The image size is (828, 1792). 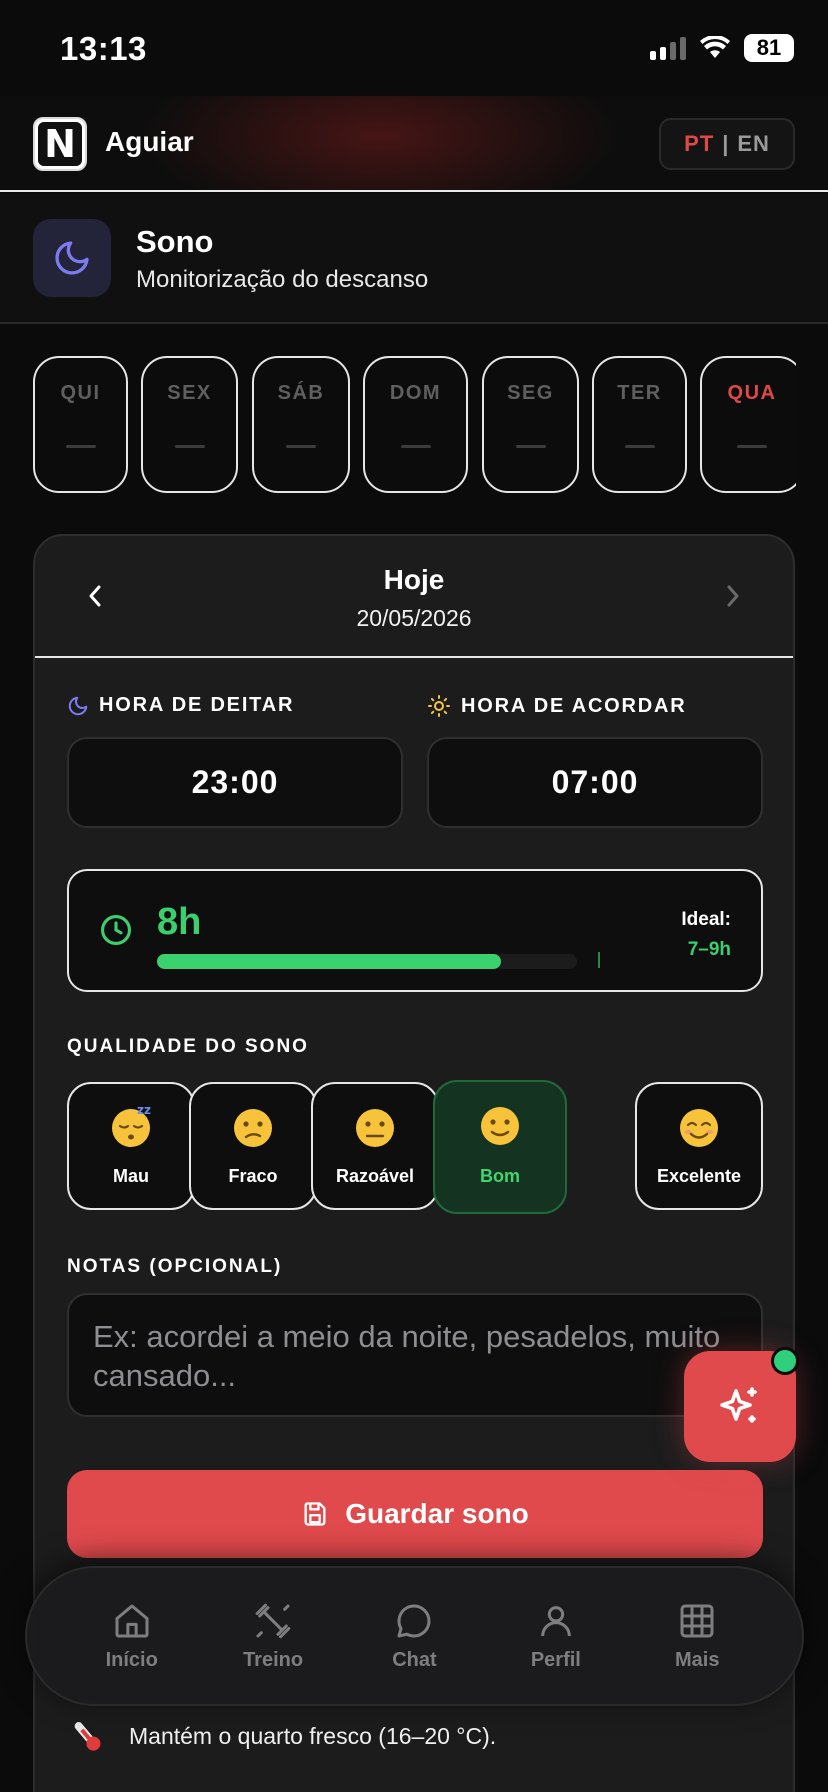 I want to click on bedtime-input: 23:00, so click(x=235, y=782).